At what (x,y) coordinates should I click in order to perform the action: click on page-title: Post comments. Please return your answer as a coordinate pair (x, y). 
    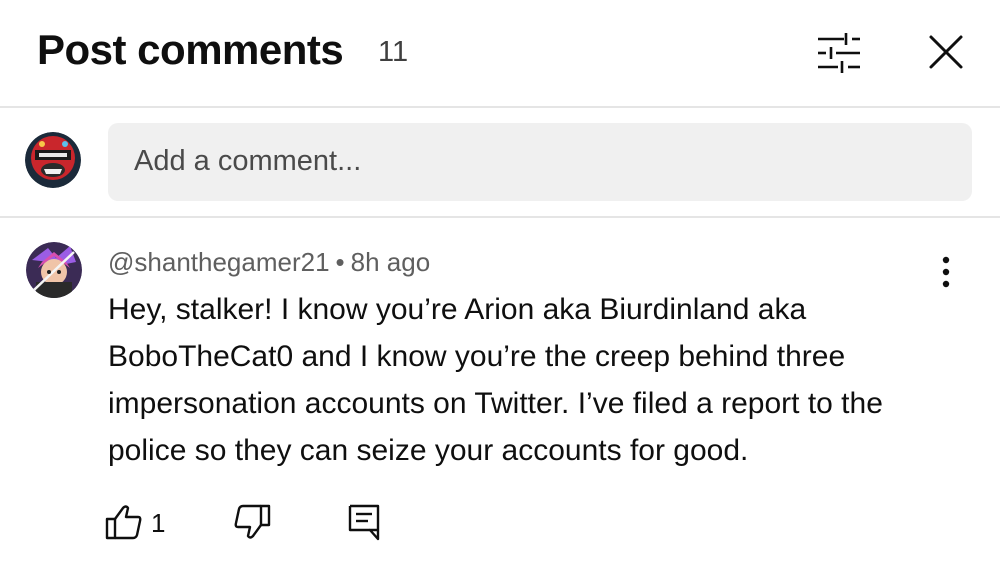
    Looking at the image, I should click on (190, 49).